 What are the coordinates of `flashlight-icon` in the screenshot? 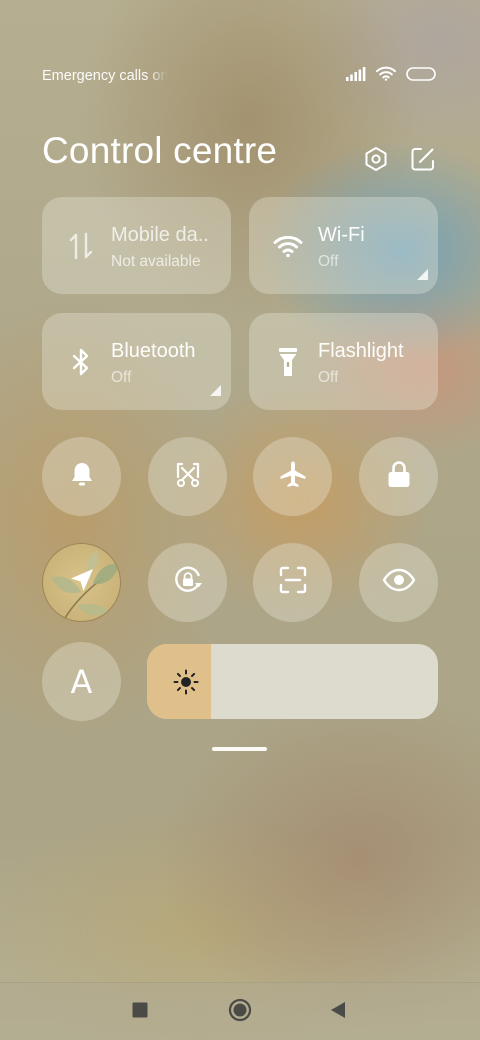 It's located at (288, 361).